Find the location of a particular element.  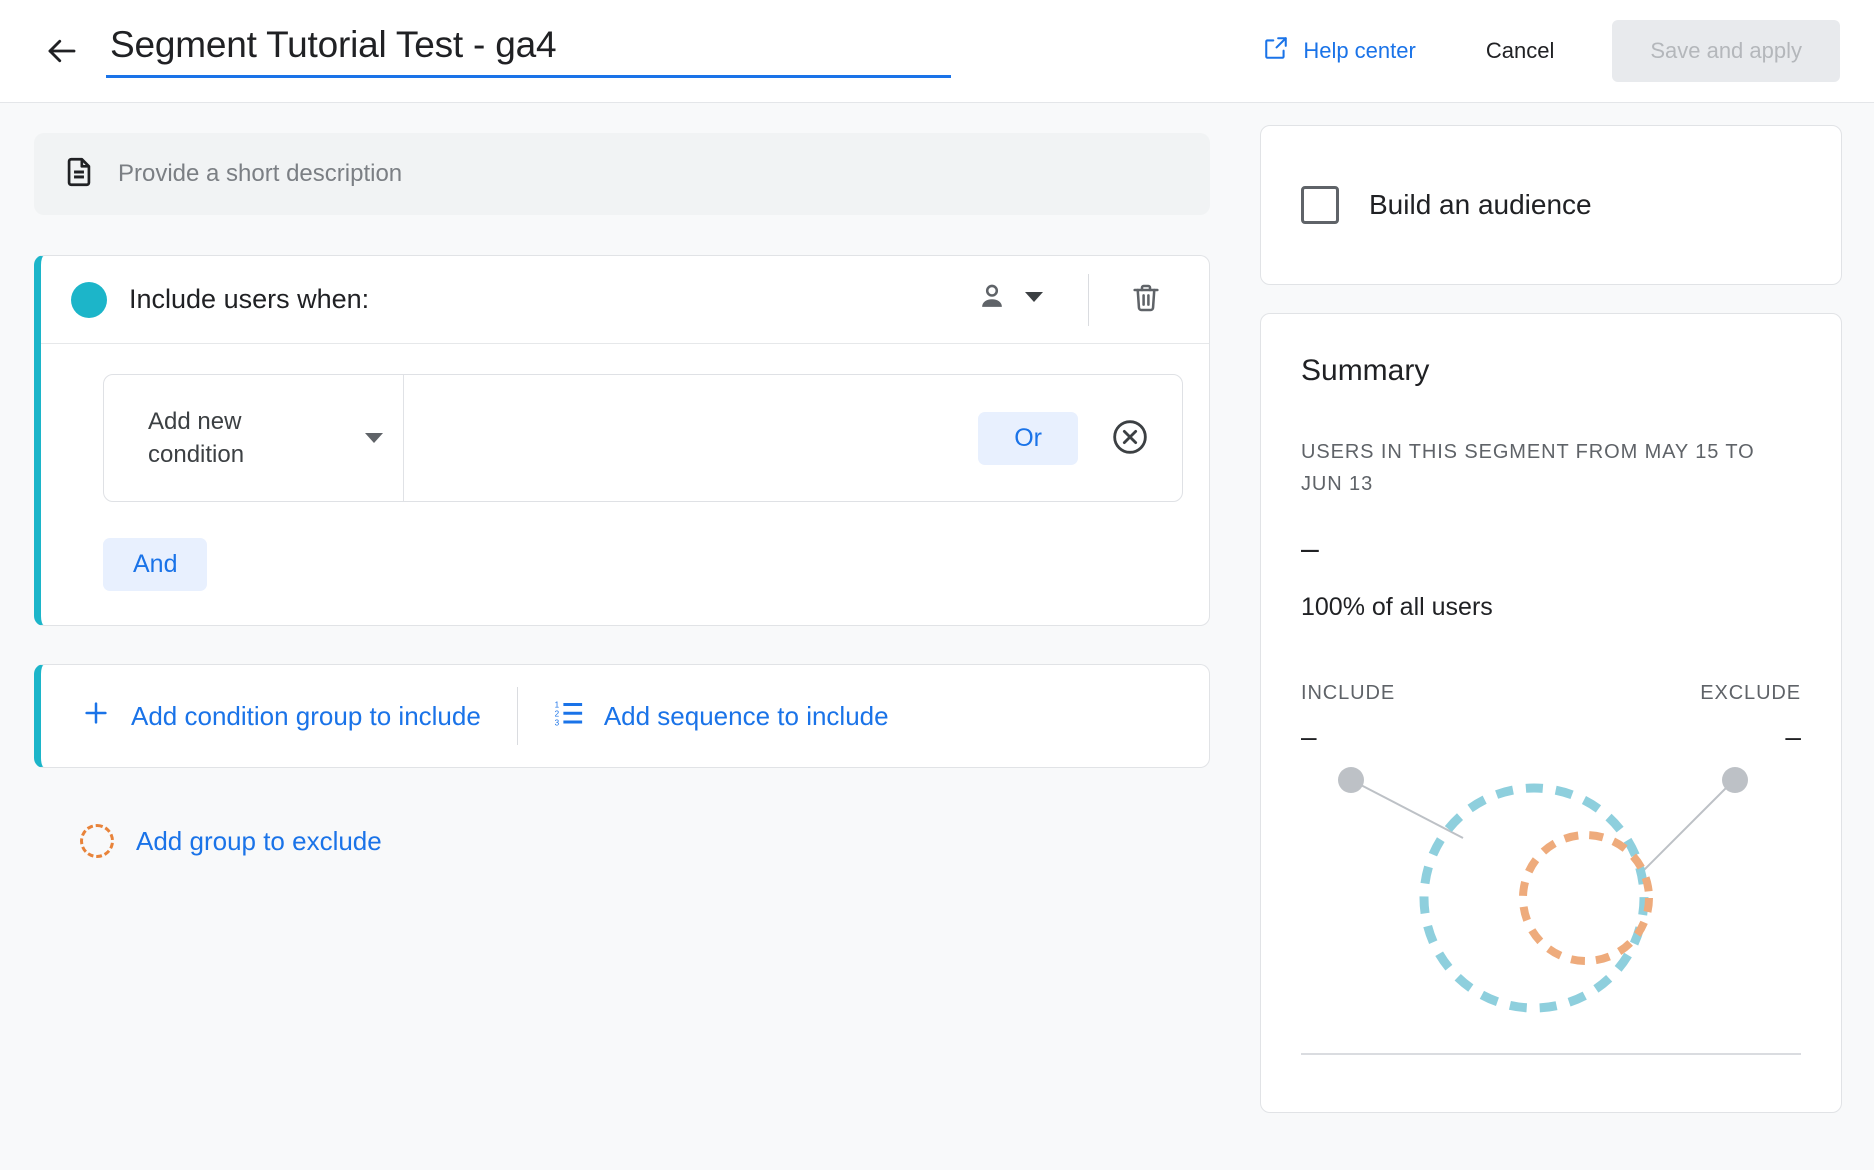

app-header: Help center Cancel Save and apply is located at coordinates (937, 51).